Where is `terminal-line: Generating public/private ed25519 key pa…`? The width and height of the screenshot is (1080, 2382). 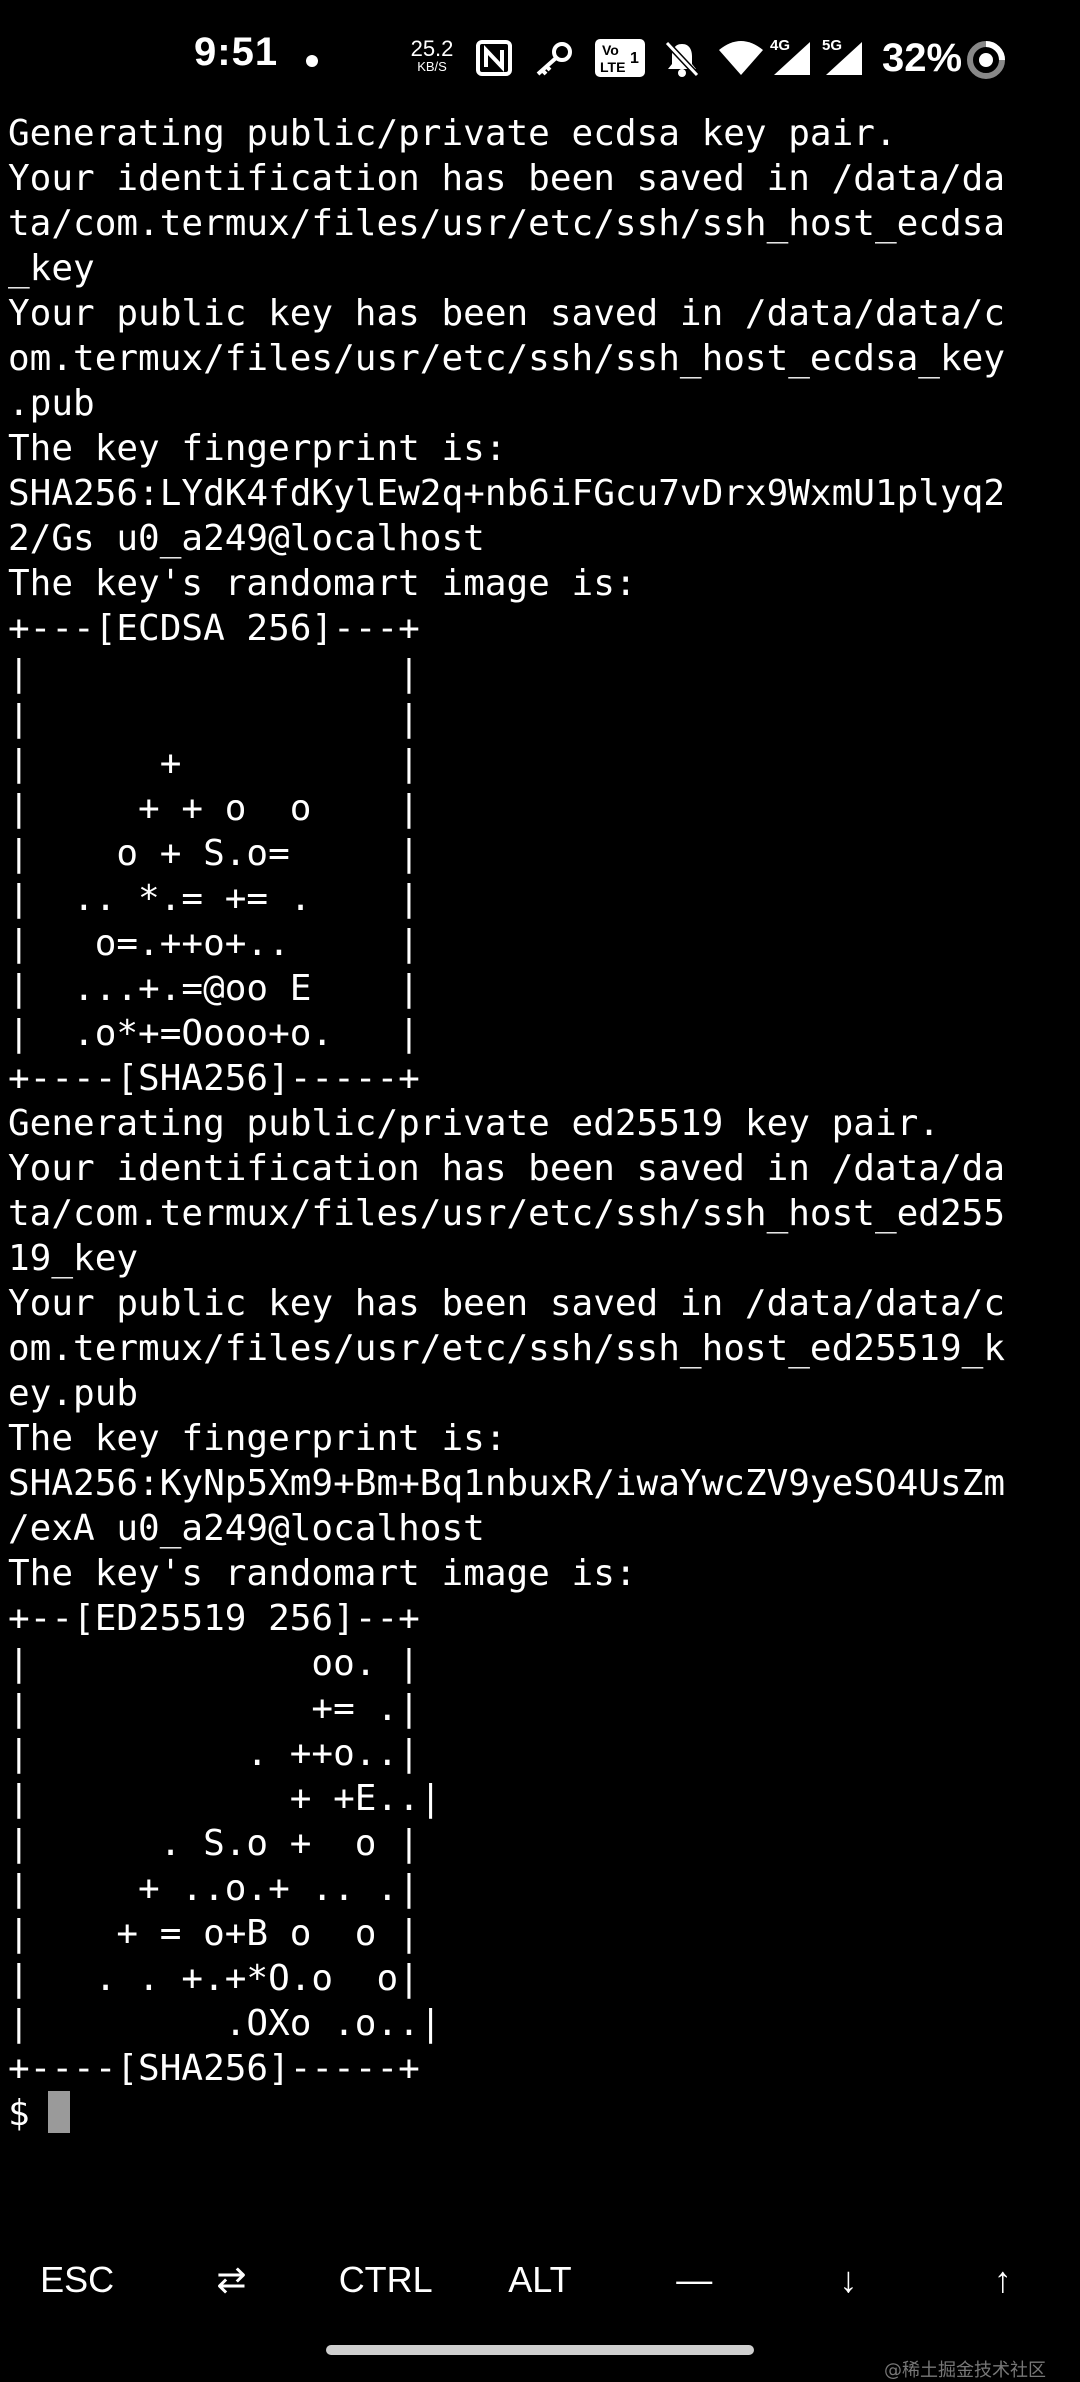
terminal-line: Generating public/private ed25519 key pa… is located at coordinates (474, 1123).